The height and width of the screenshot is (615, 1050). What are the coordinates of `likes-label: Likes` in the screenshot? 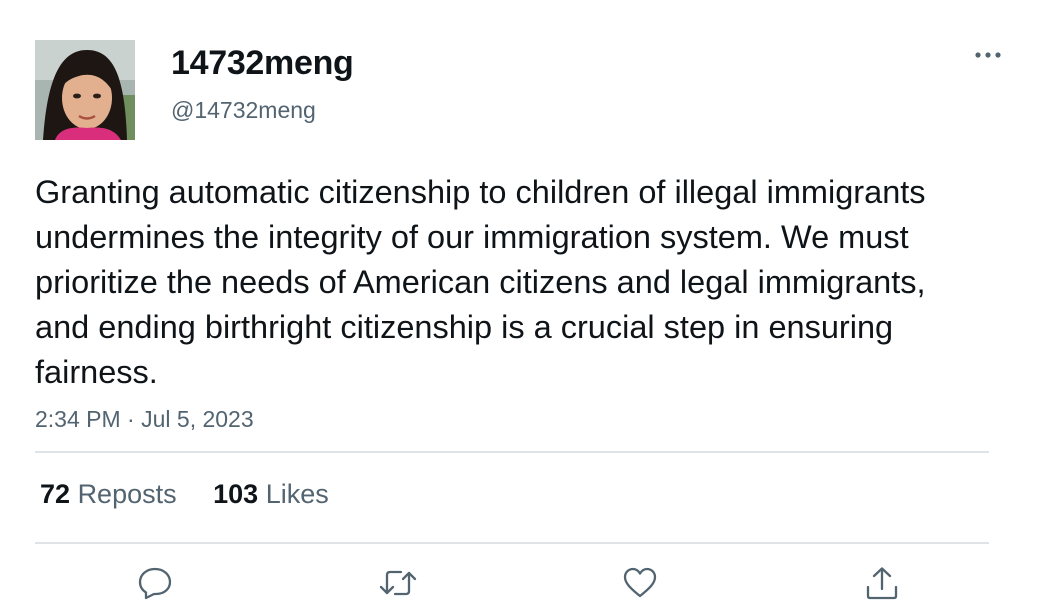 It's located at (297, 494).